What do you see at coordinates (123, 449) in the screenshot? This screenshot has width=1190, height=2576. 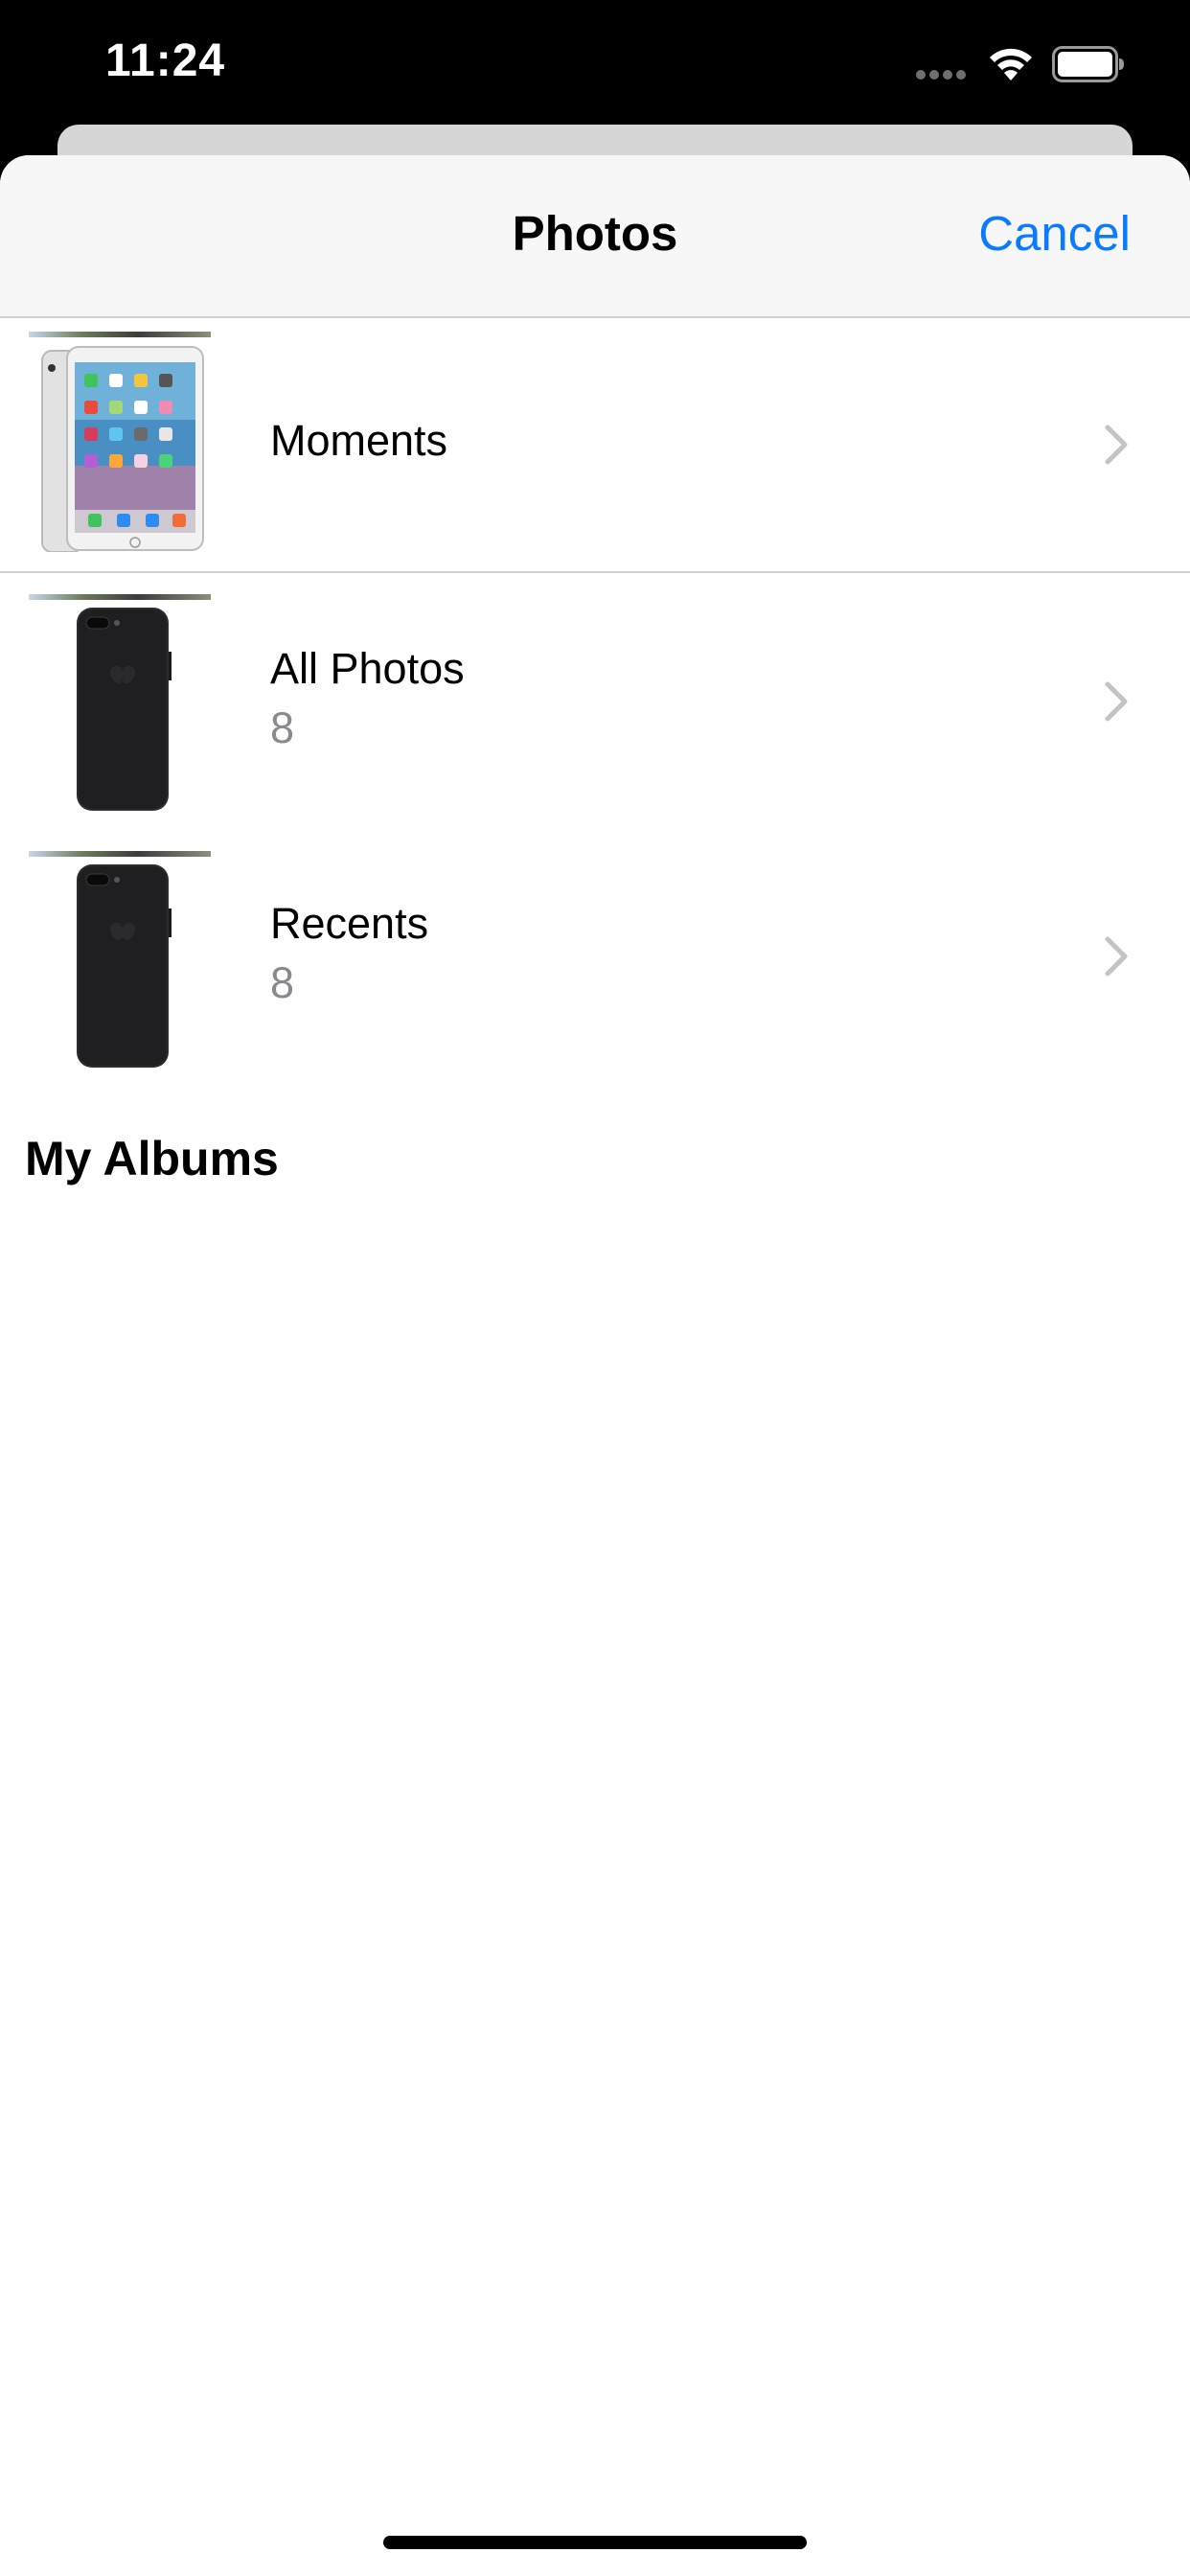 I see `ipad-image` at bounding box center [123, 449].